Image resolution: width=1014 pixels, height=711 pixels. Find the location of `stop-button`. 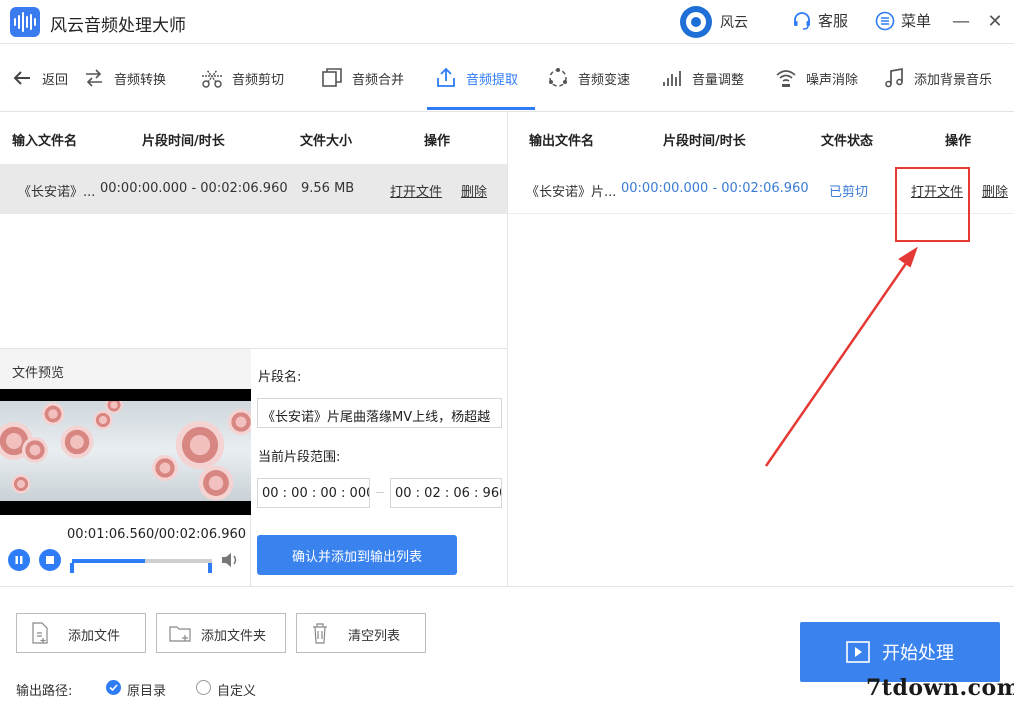

stop-button is located at coordinates (50, 560).